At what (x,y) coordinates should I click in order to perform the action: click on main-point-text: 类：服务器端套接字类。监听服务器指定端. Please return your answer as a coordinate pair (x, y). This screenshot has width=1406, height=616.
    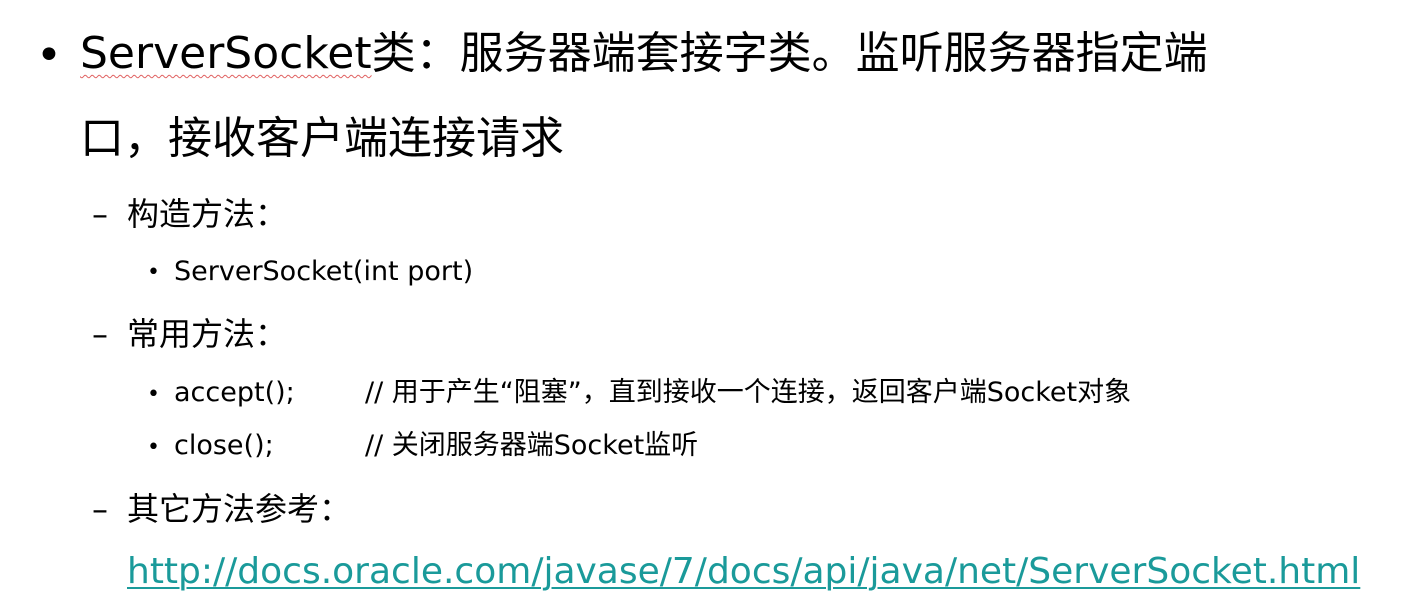
    Looking at the image, I should click on (789, 53).